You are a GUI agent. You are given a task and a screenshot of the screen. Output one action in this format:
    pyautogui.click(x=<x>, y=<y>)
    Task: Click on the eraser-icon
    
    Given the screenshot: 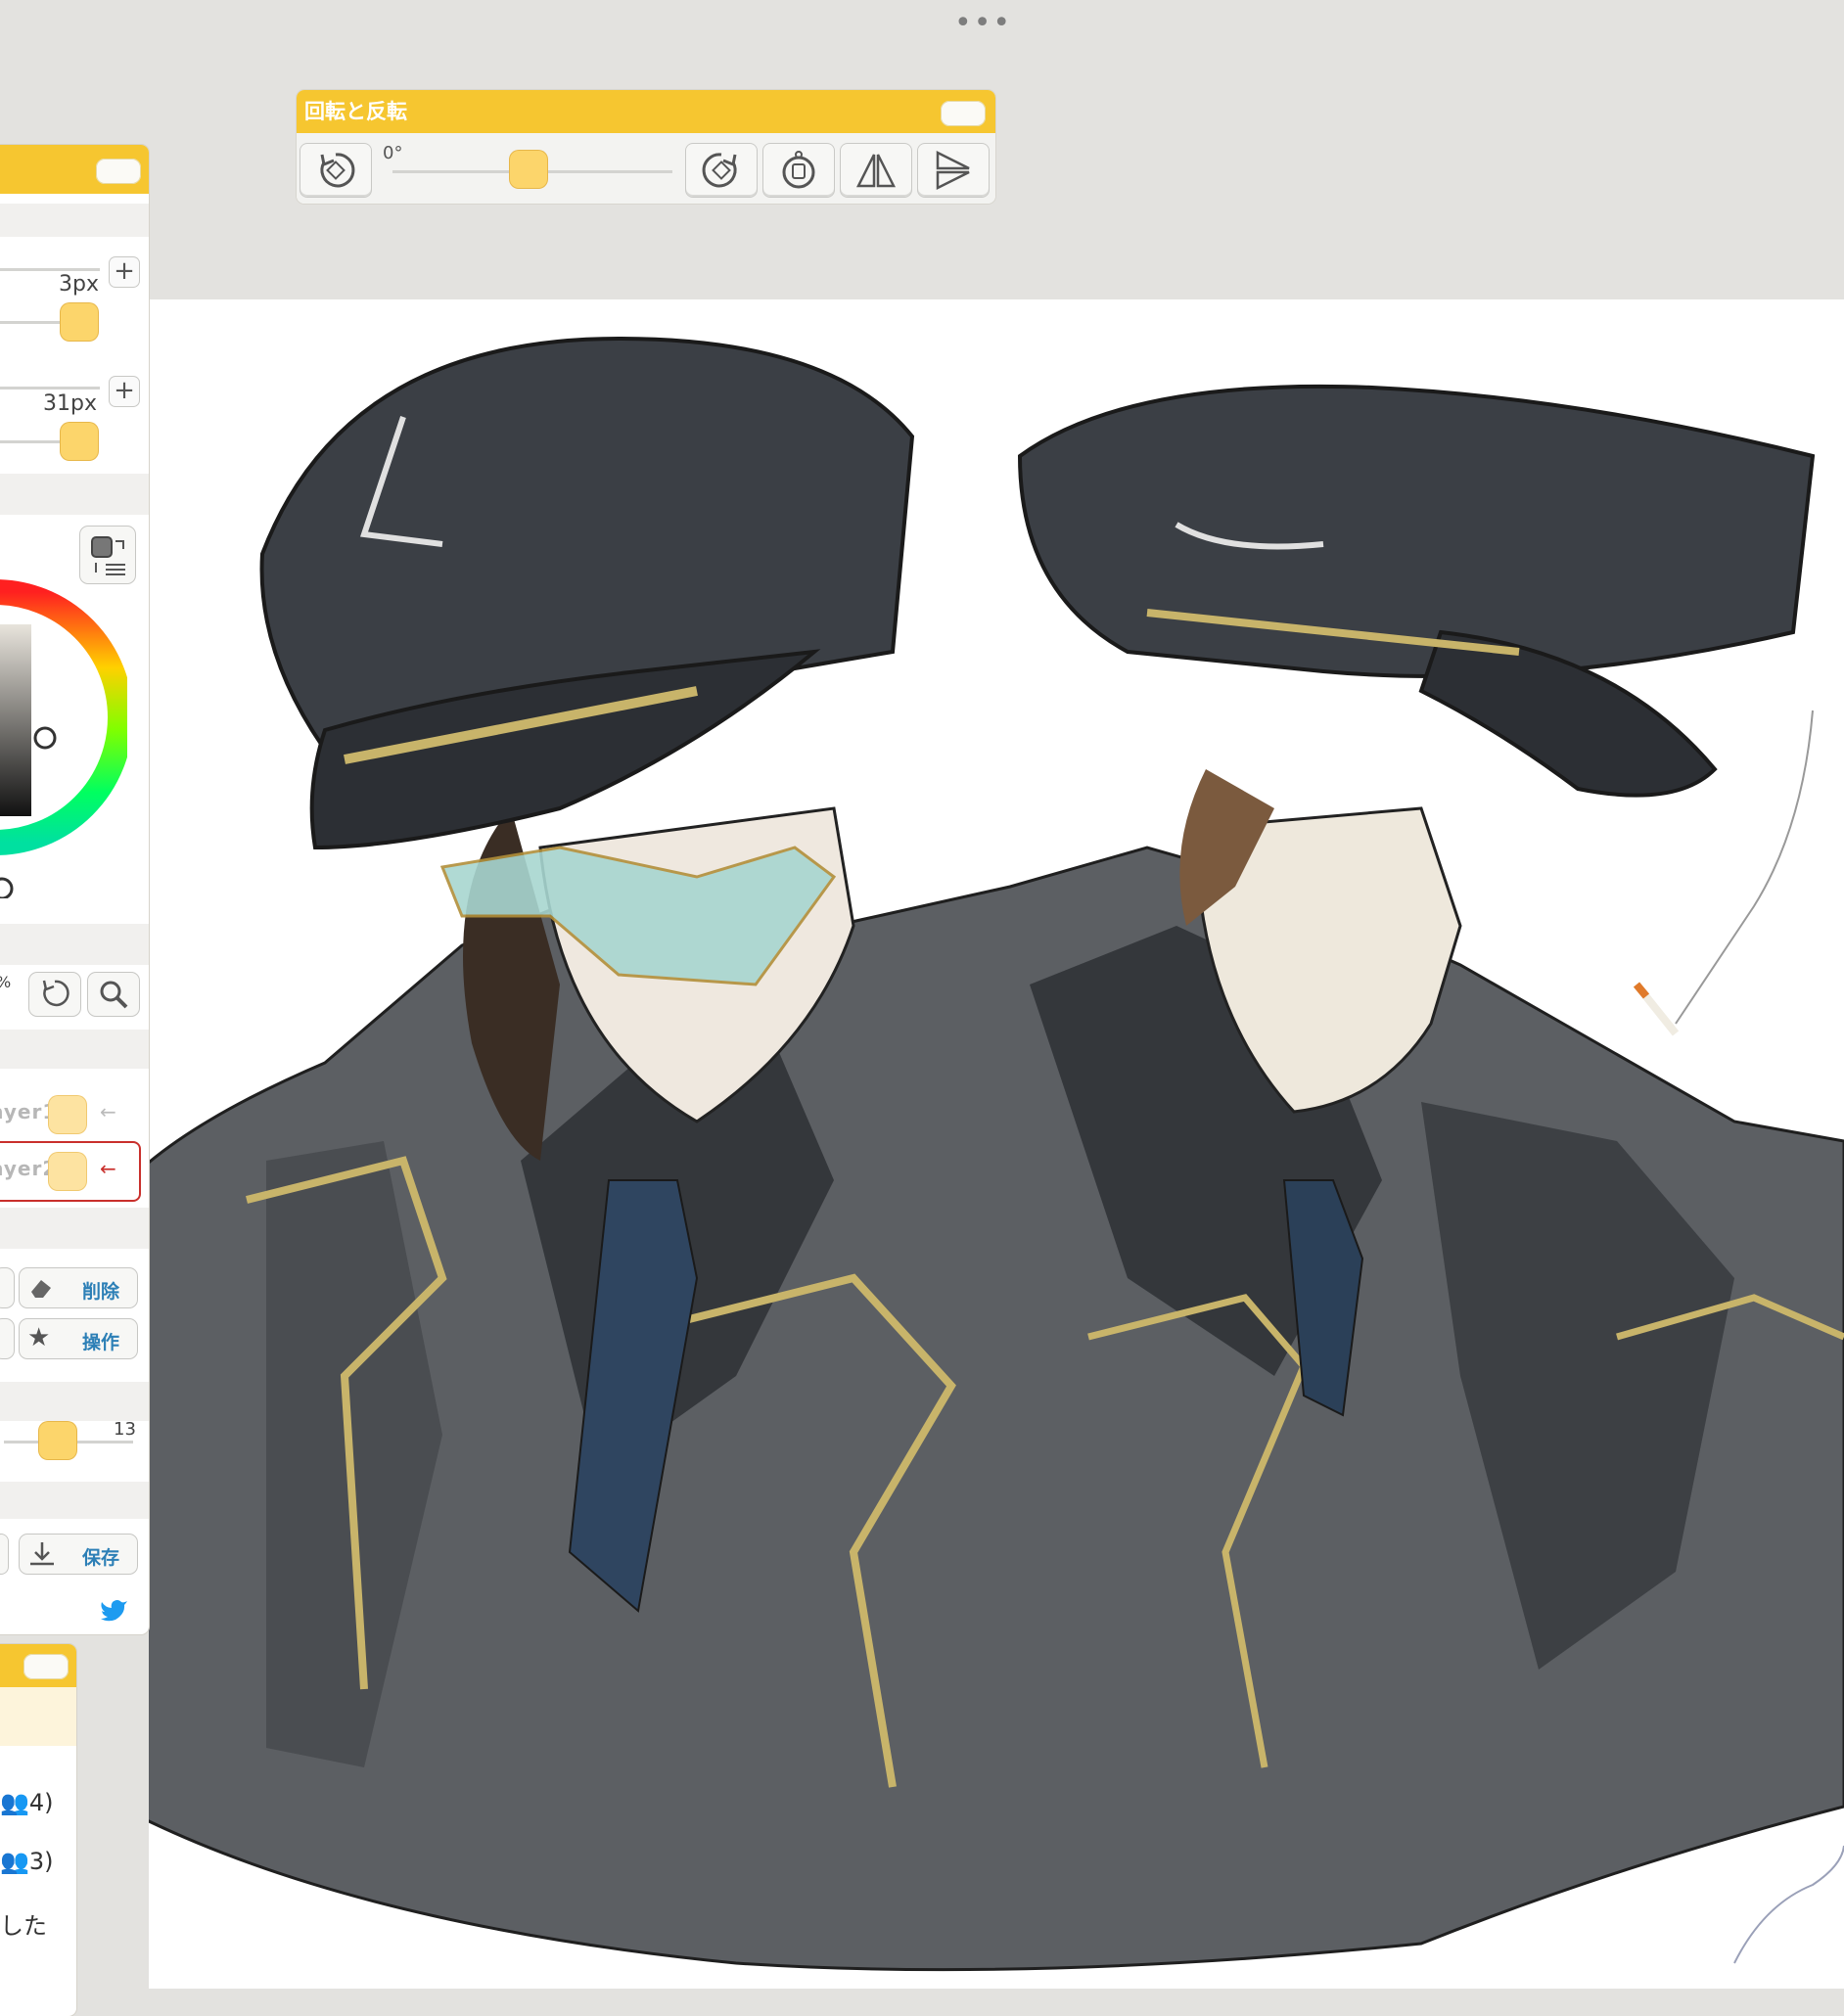 What is the action you would take?
    pyautogui.click(x=41, y=1289)
    